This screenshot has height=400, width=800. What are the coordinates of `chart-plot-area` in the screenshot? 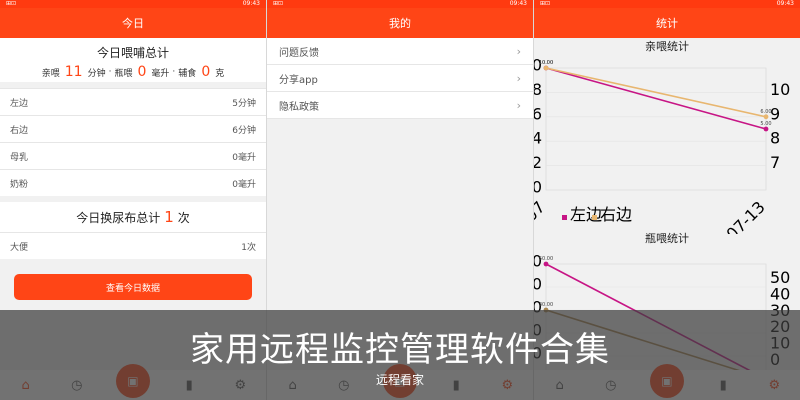 It's located at (656, 129).